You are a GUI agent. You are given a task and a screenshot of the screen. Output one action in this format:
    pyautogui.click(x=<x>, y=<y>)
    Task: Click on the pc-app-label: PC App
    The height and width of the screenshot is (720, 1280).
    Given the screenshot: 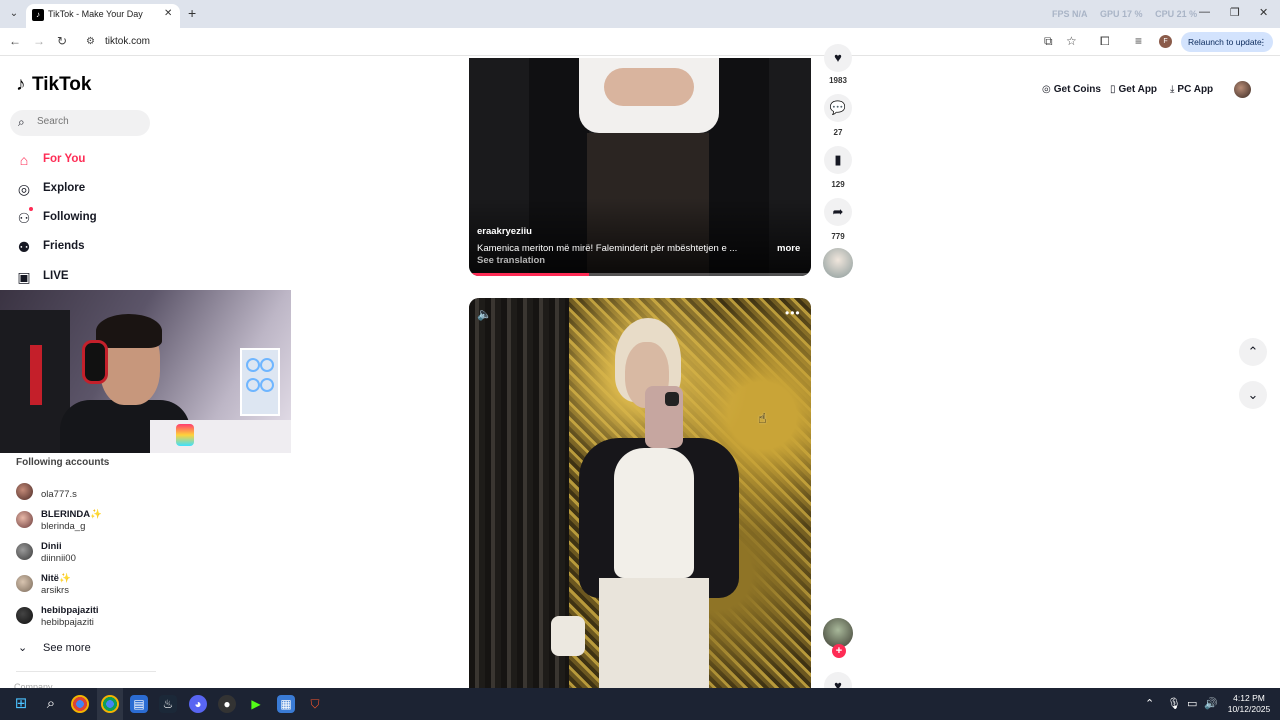 What is the action you would take?
    pyautogui.click(x=1195, y=89)
    